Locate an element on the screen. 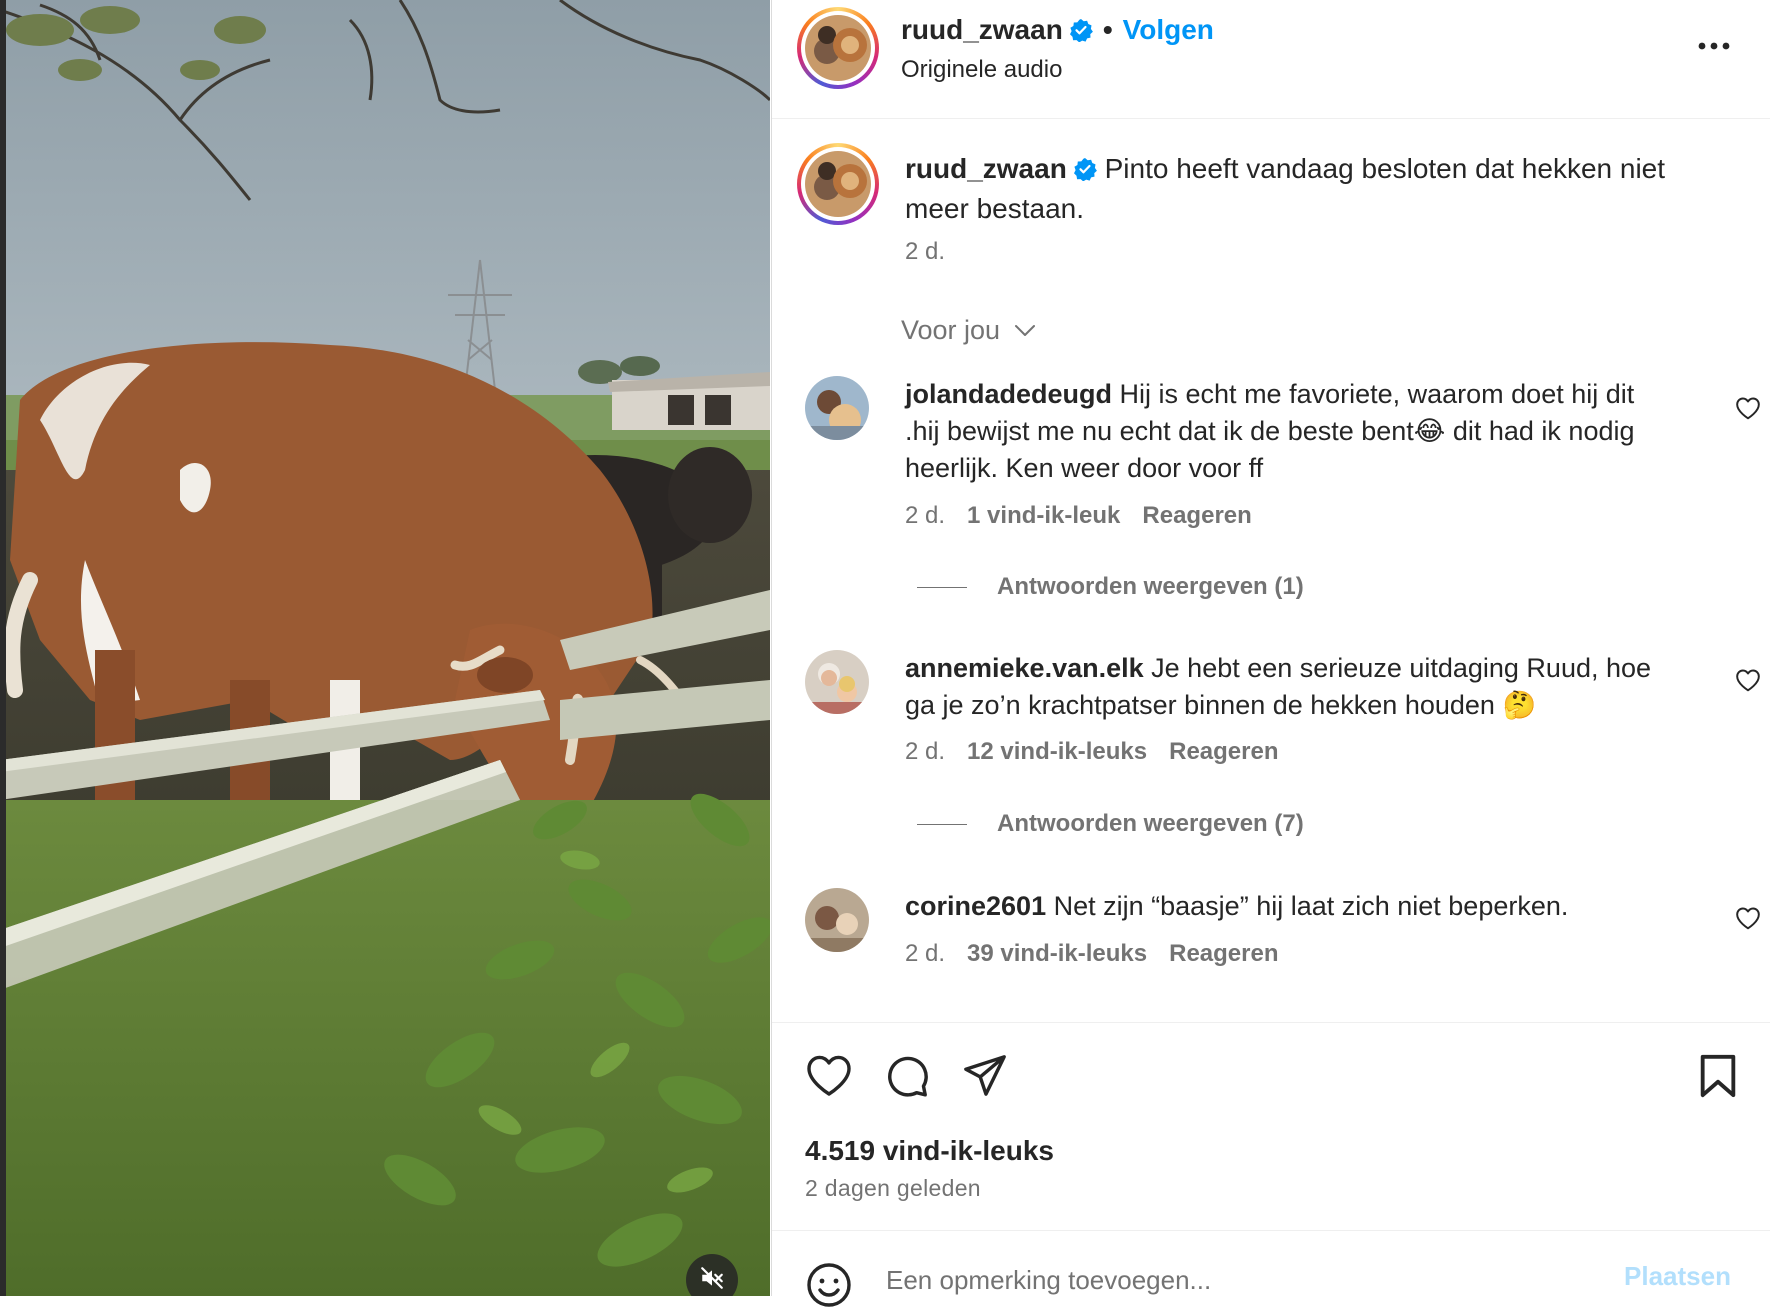 This screenshot has width=1770, height=1314. comment-button is located at coordinates (907, 1078).